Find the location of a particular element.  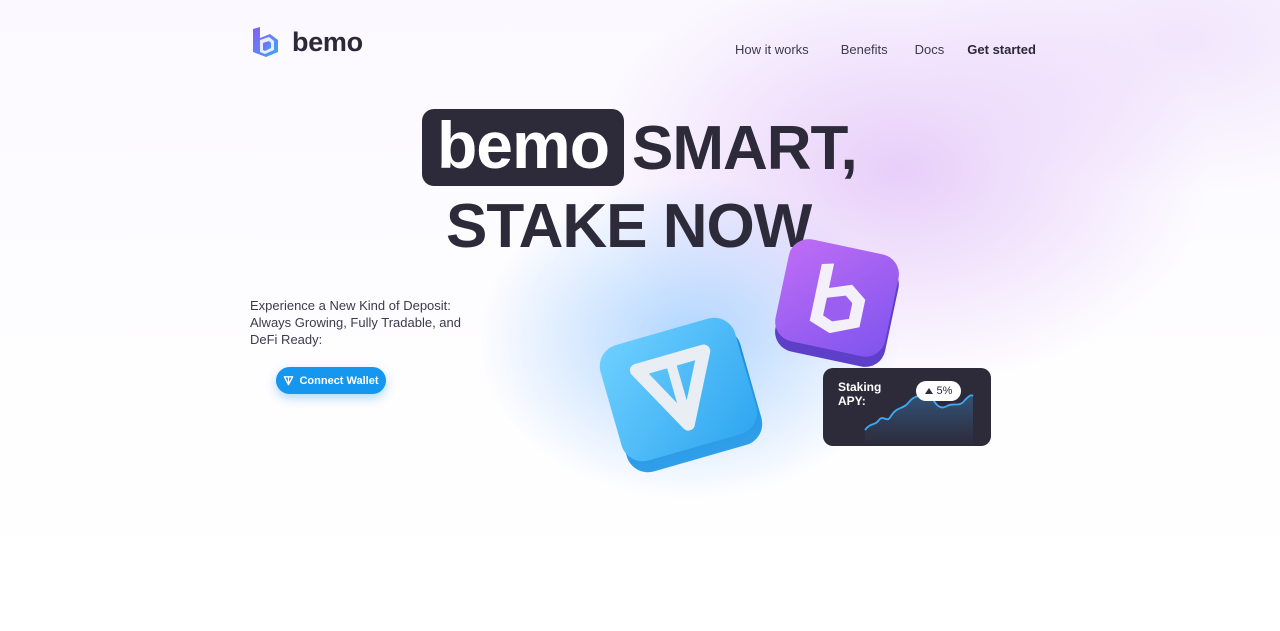

brand-logo: bemo is located at coordinates (306, 42).